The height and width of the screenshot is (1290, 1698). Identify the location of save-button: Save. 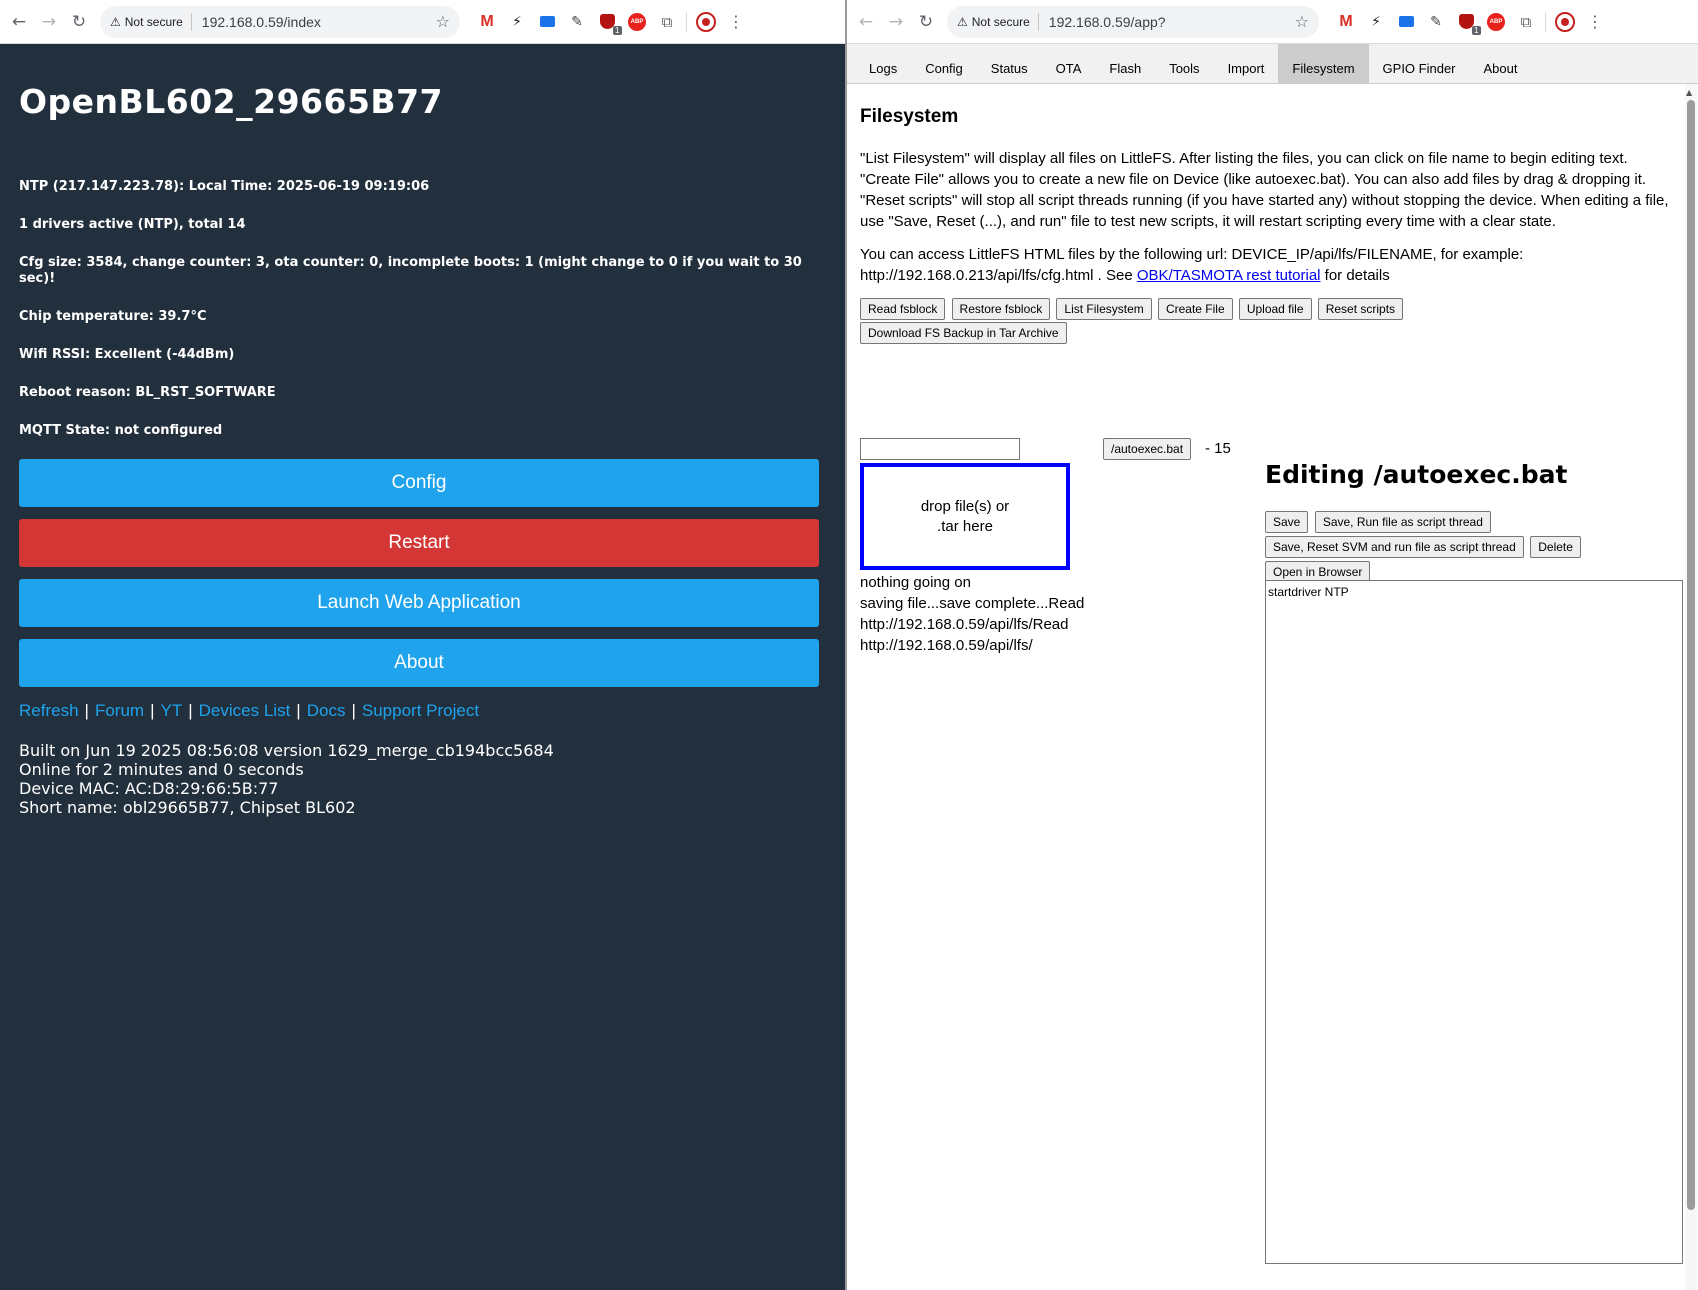
(1287, 522).